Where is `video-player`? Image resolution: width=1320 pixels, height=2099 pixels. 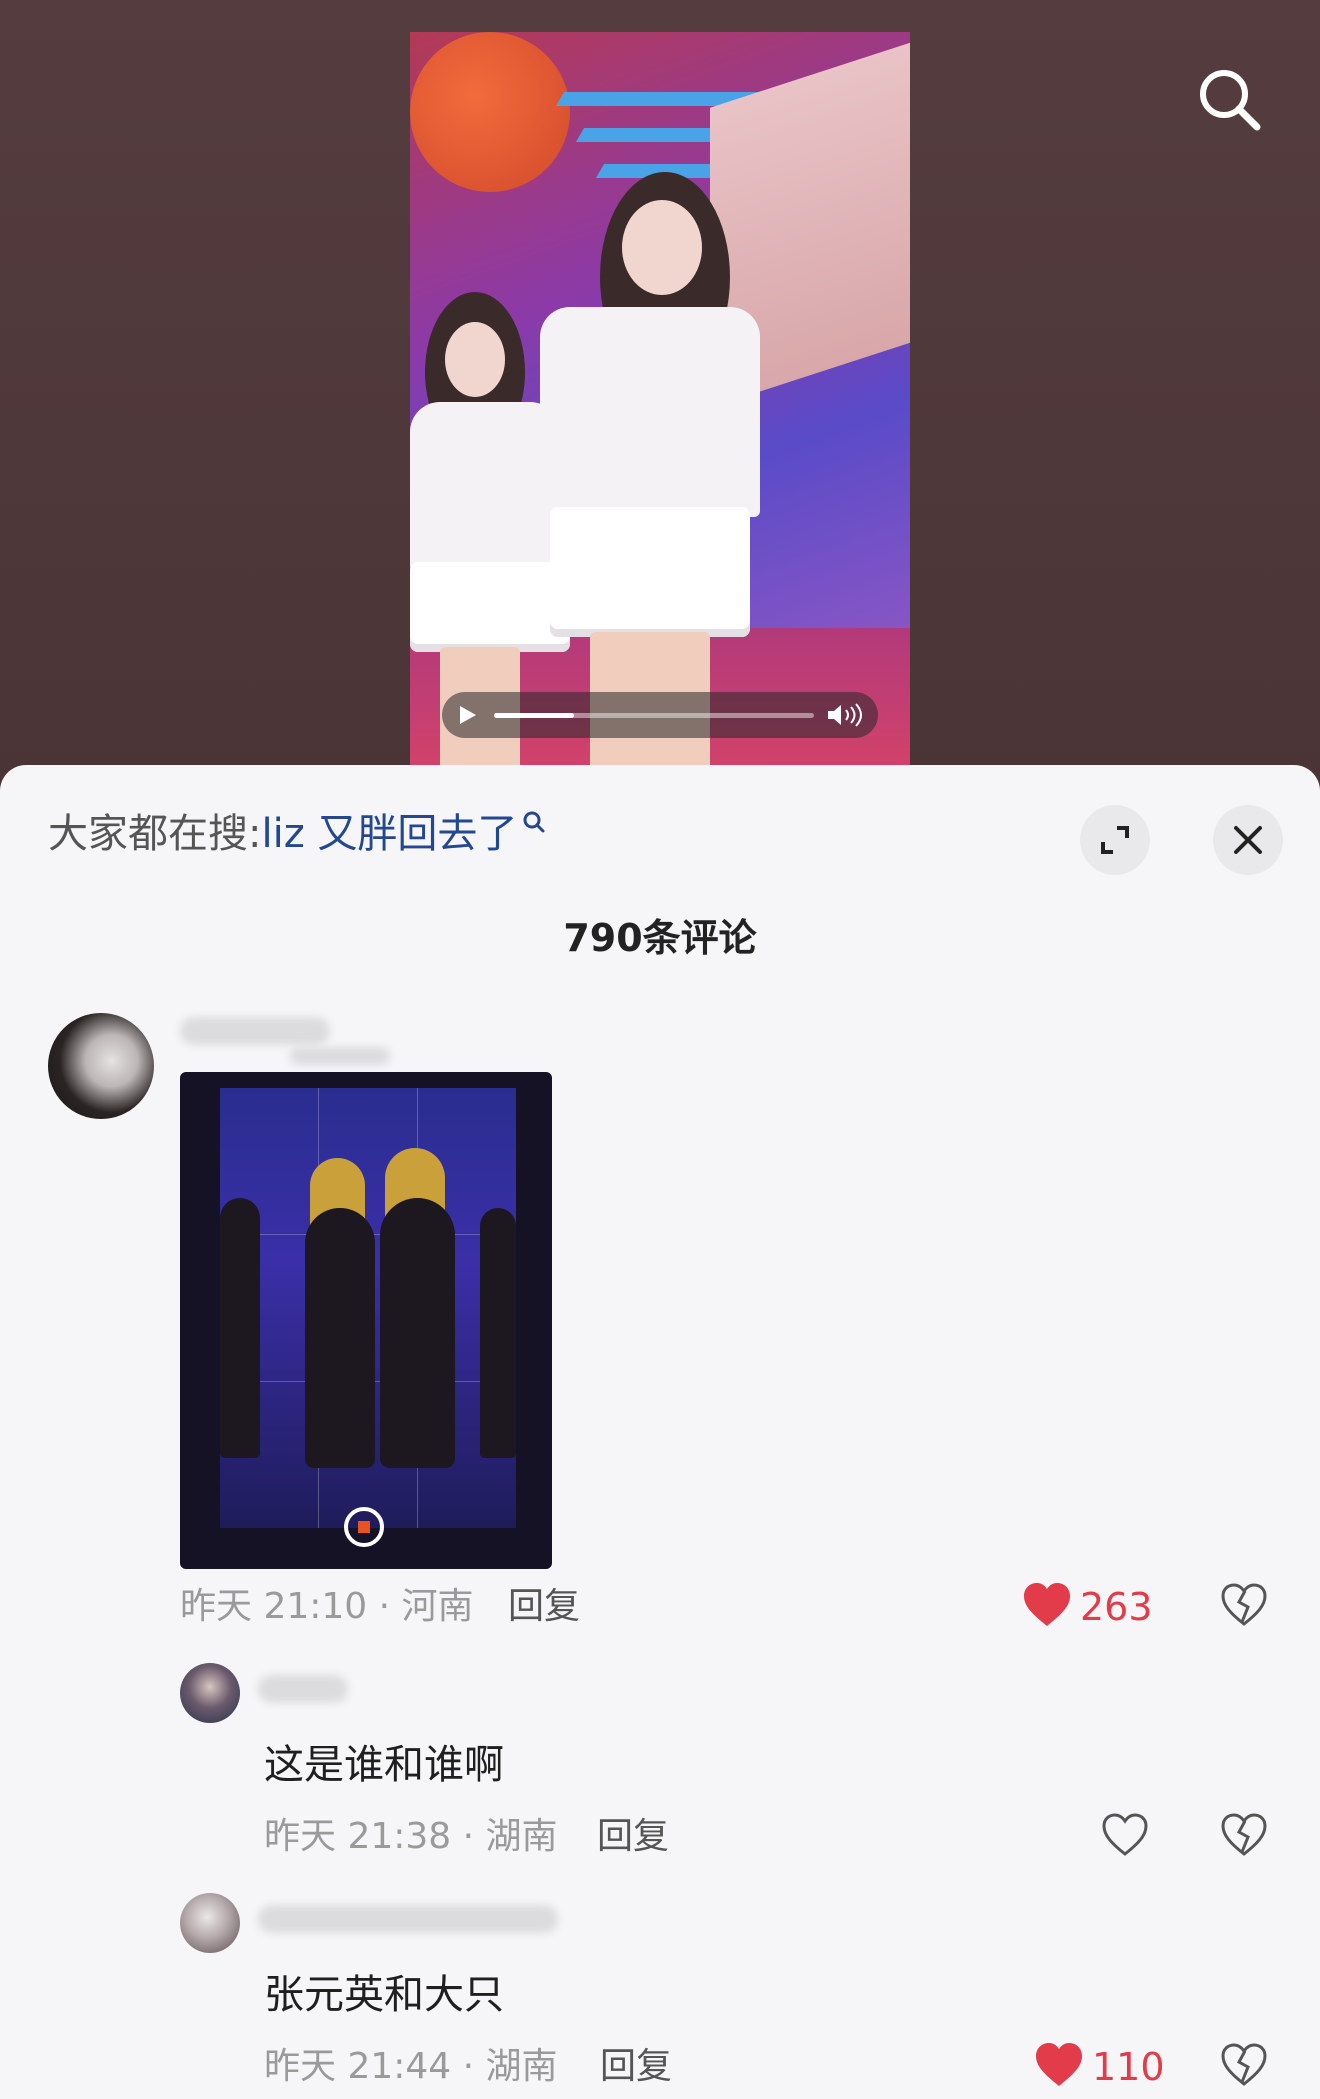 video-player is located at coordinates (660, 400).